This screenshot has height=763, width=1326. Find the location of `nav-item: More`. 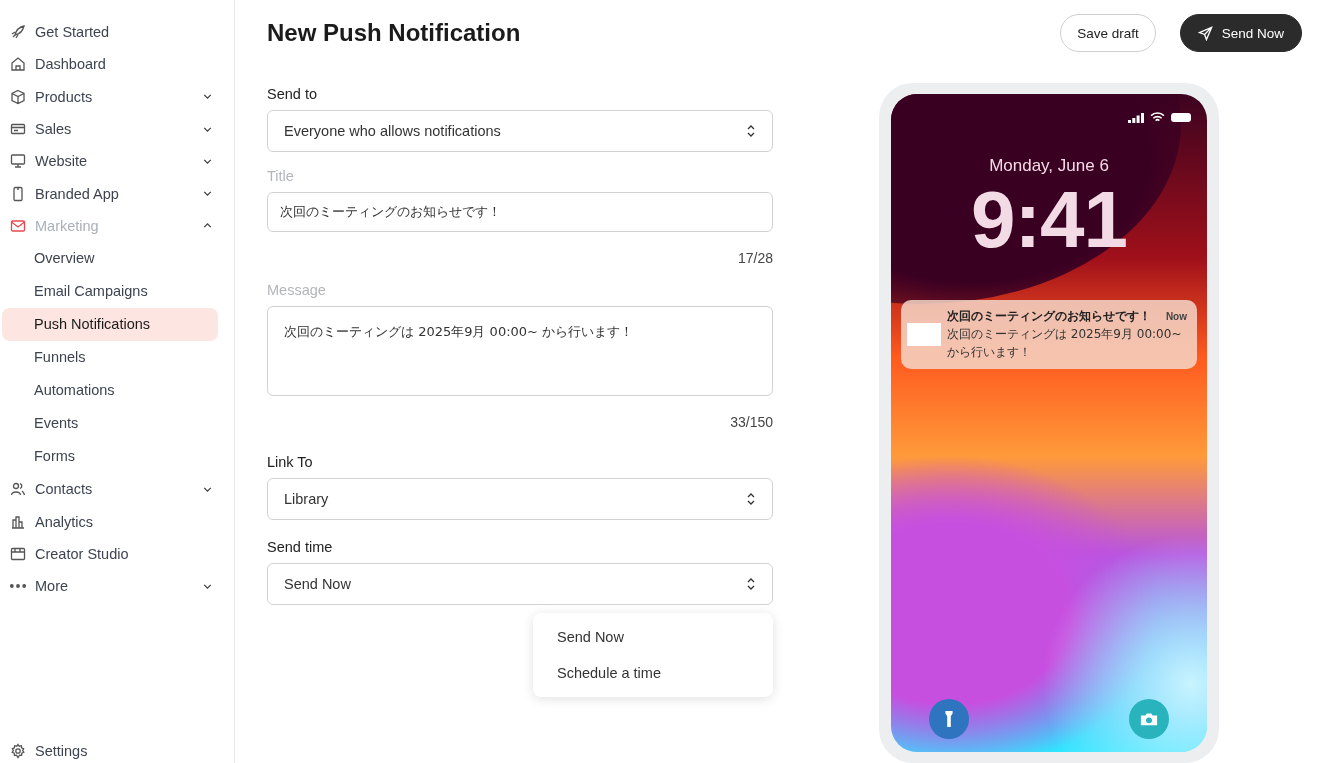

nav-item: More is located at coordinates (117, 586).